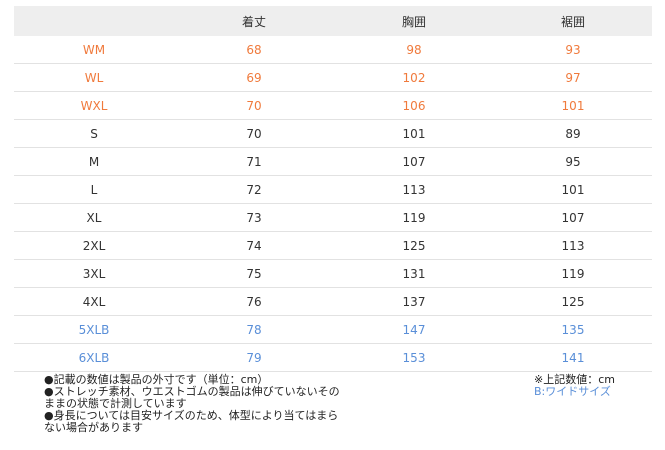  I want to click on note-item: ●身長については目安サイズのため、体型により当てはまらない場合があります, so click(191, 421).